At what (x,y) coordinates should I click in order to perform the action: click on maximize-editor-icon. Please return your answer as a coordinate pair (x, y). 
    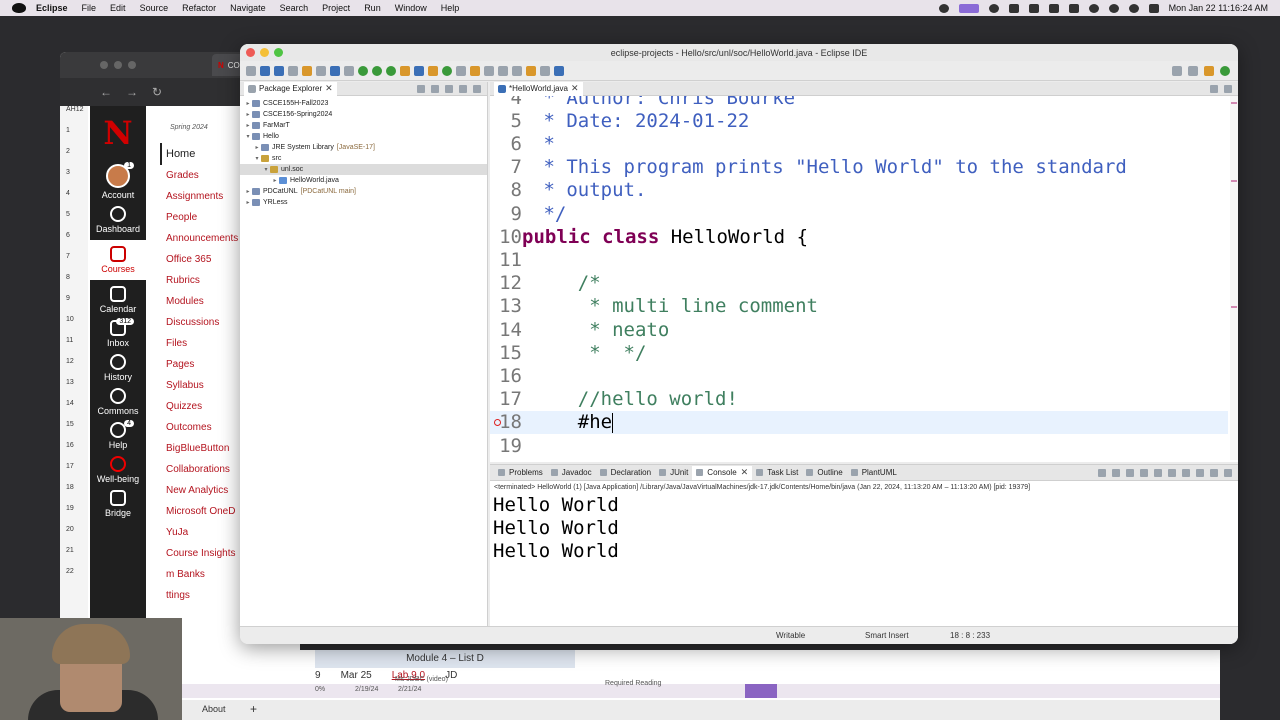
    Looking at the image, I should click on (1228, 88).